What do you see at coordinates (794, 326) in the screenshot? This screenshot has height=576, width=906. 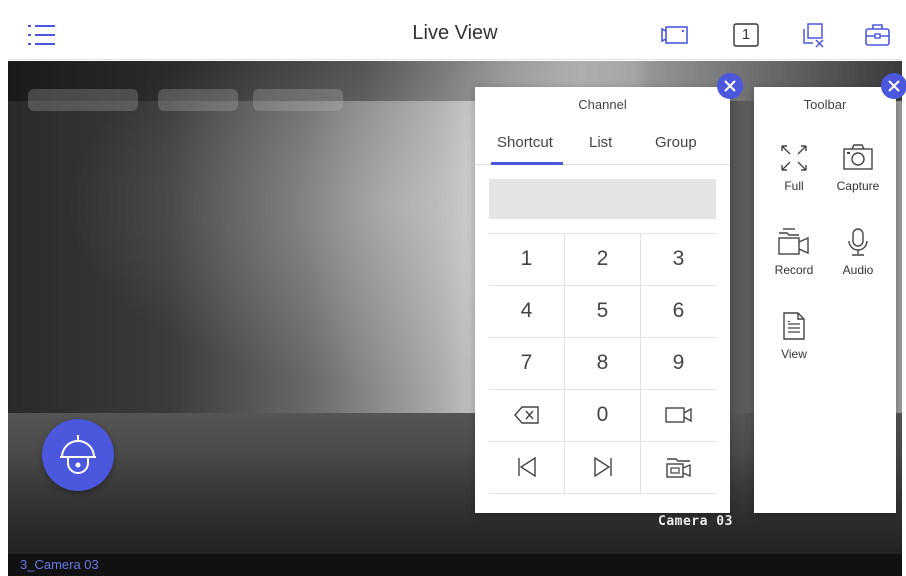 I see `document-icon` at bounding box center [794, 326].